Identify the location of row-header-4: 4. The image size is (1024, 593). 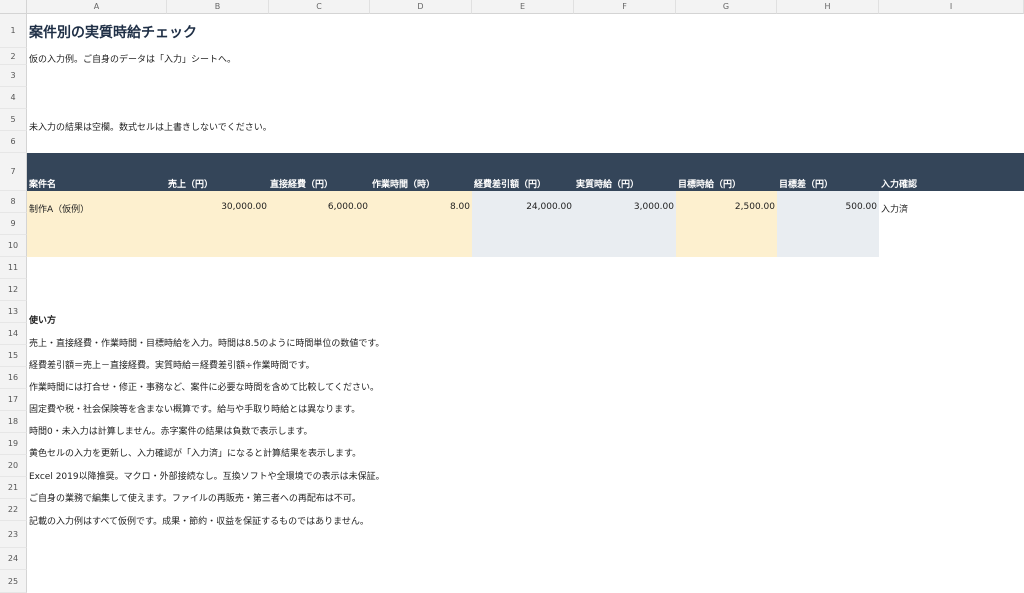
(13, 98).